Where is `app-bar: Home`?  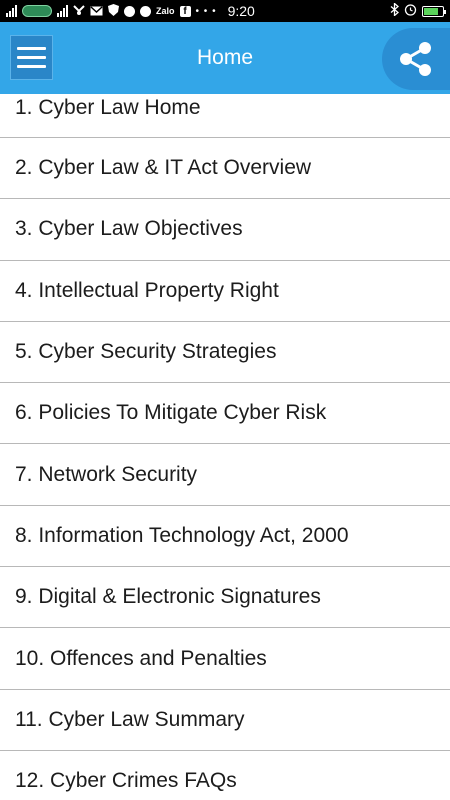 app-bar: Home is located at coordinates (225, 58).